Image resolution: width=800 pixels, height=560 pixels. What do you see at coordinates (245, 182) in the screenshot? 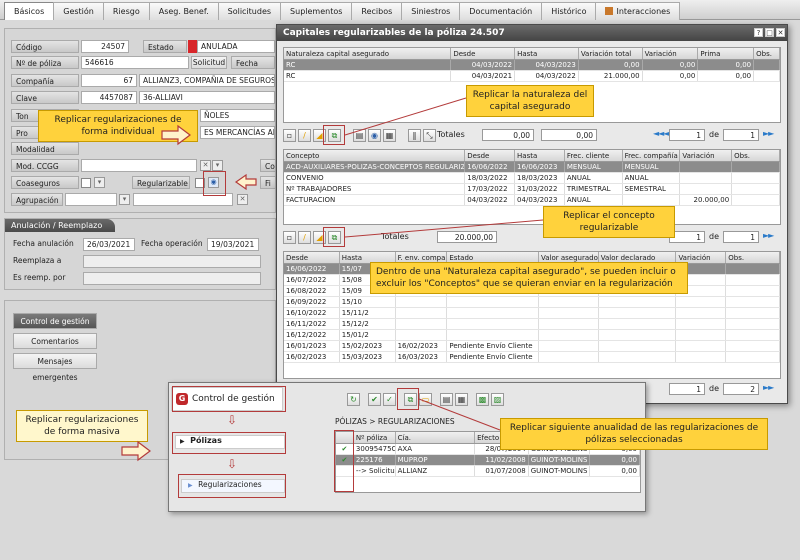
I see `arrow-regularizable` at bounding box center [245, 182].